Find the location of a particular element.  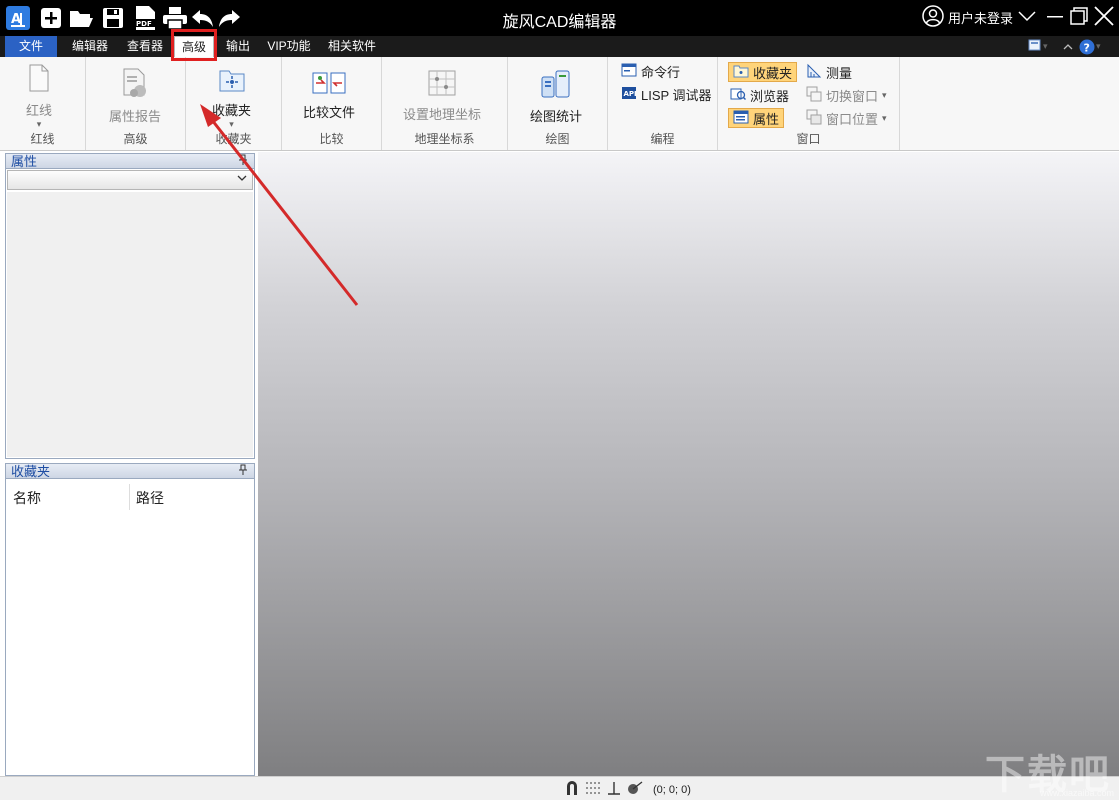

favorites-panel-icon is located at coordinates (741, 72).